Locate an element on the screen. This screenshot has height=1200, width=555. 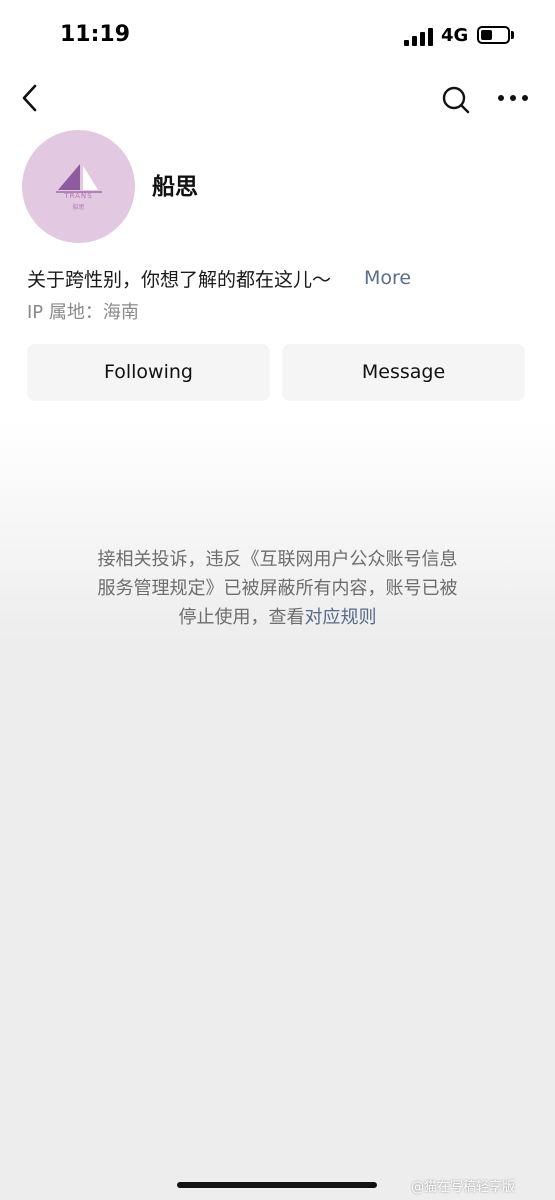
logo-text: TRANS is located at coordinates (78, 196).